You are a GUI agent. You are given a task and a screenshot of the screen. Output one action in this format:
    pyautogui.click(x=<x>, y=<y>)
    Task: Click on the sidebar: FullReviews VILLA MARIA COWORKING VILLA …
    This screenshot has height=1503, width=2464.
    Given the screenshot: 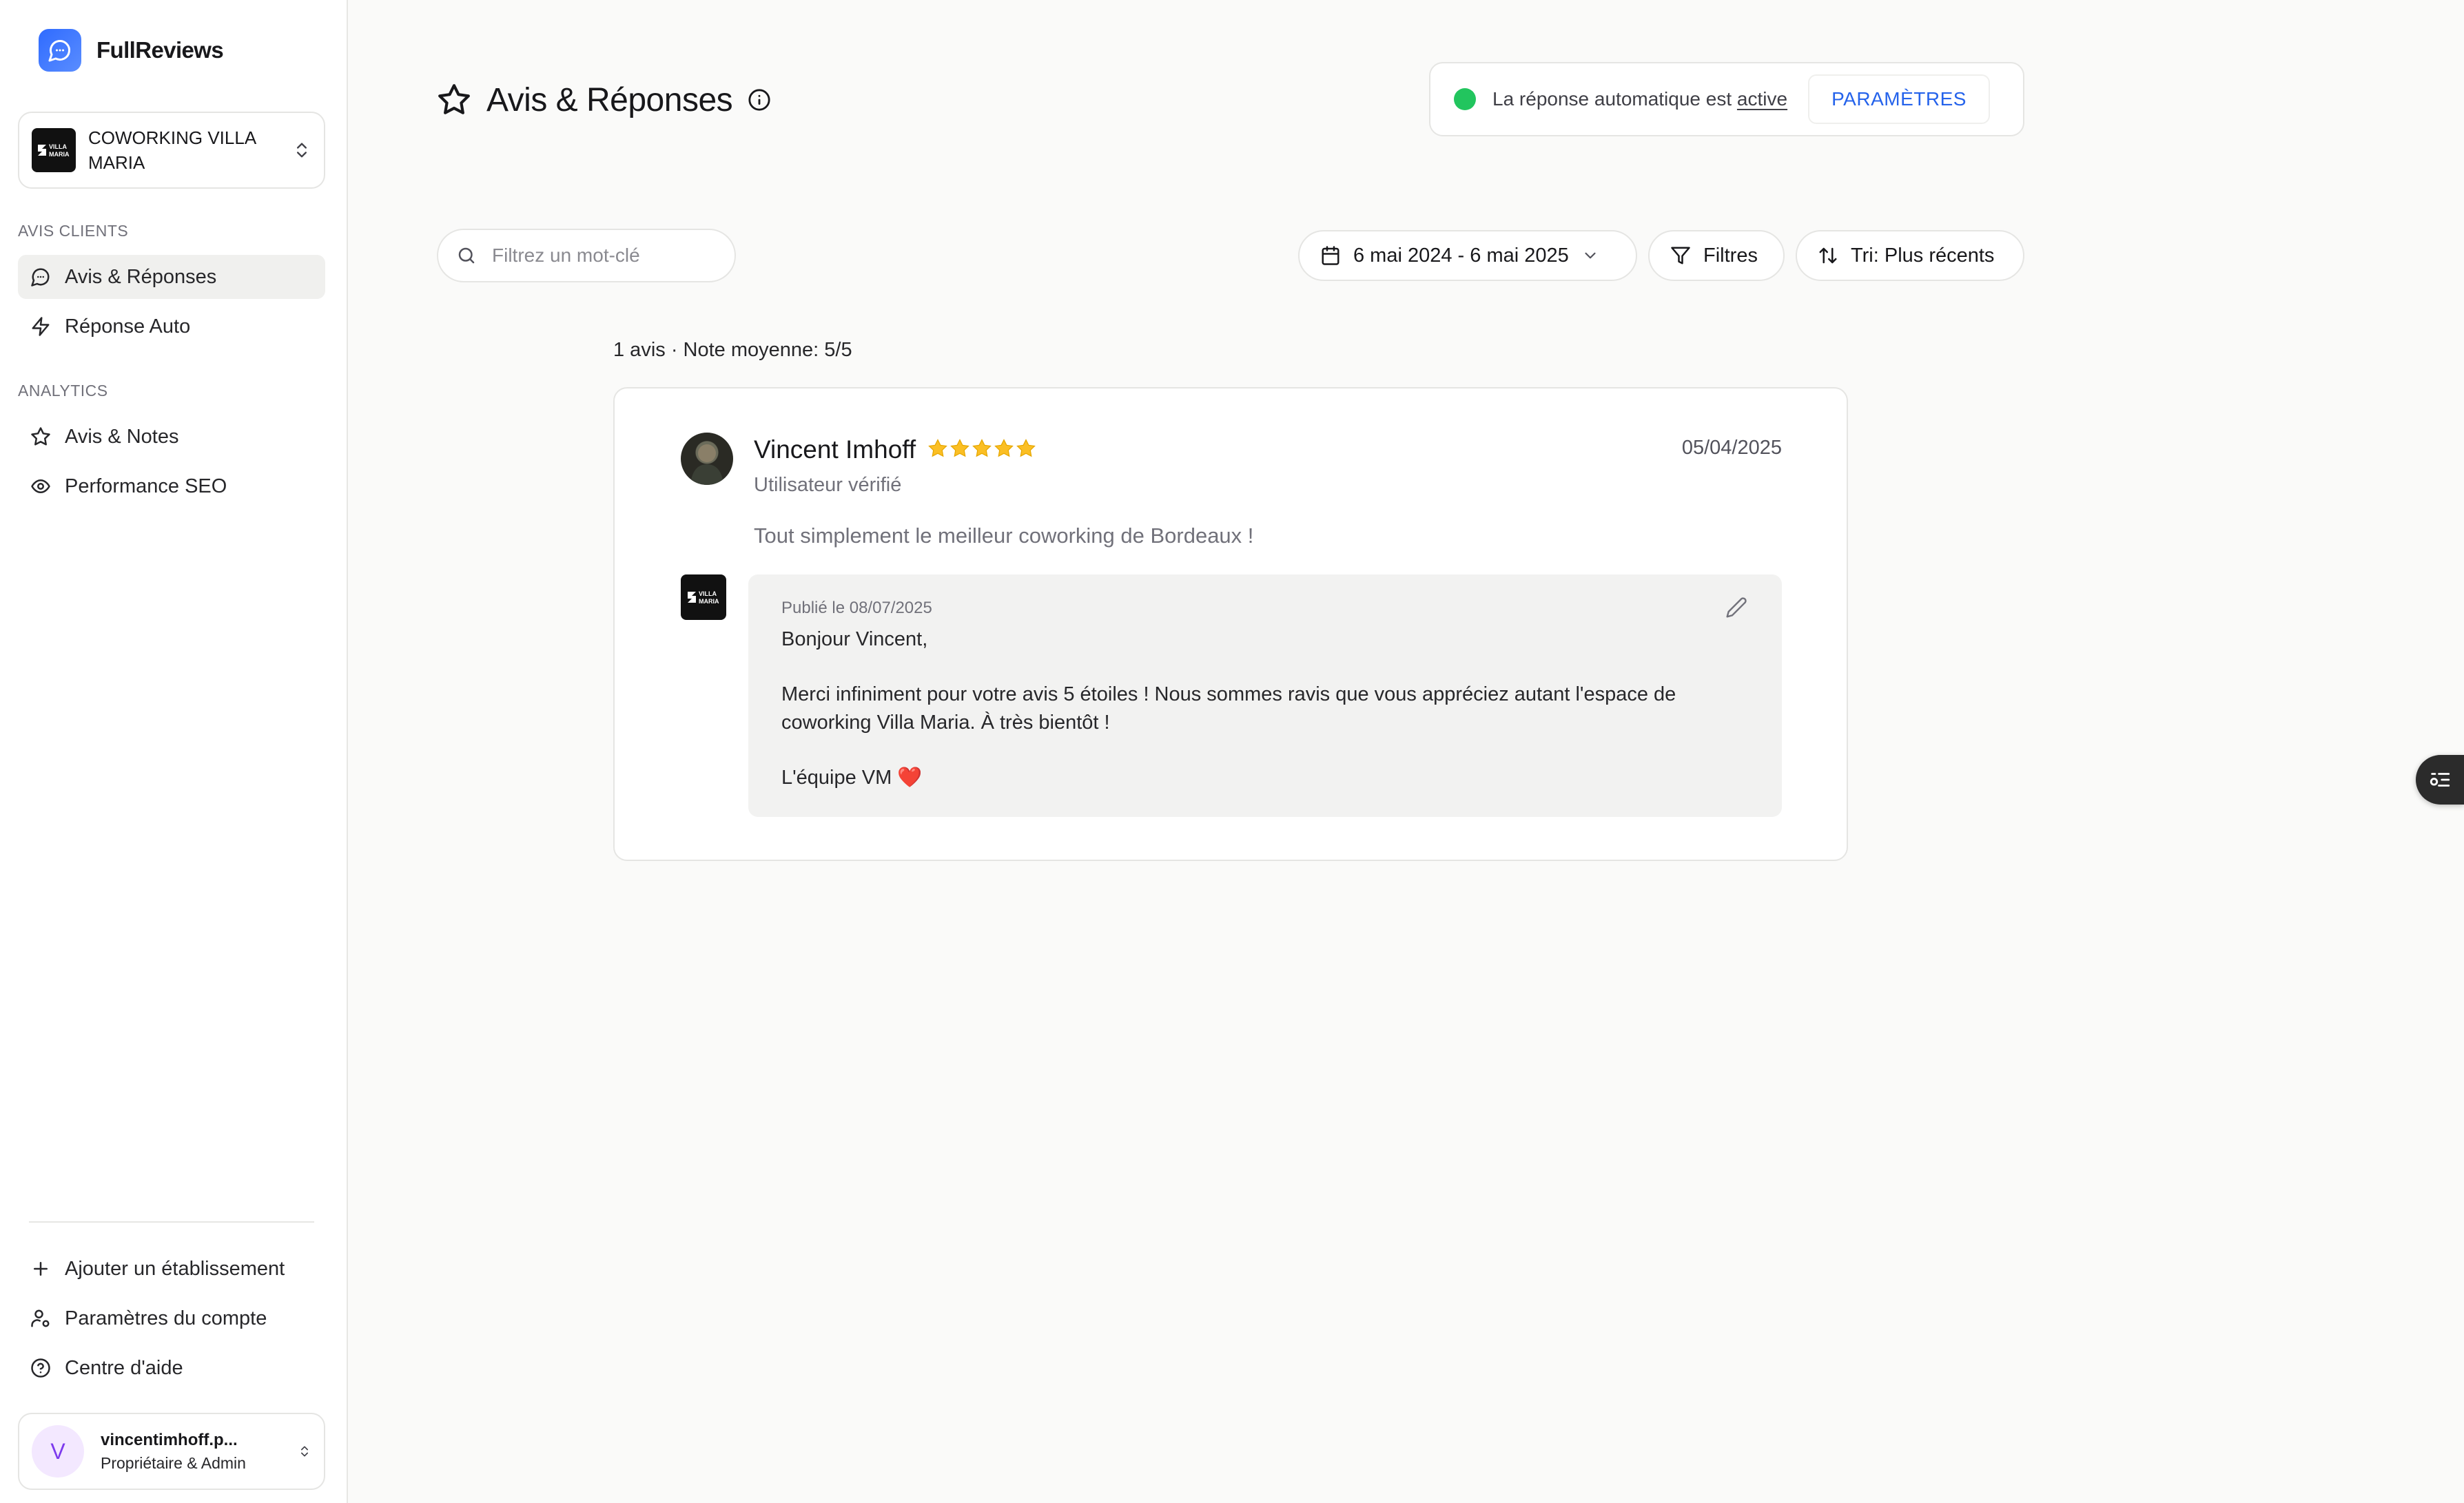 What is the action you would take?
    pyautogui.click(x=174, y=751)
    